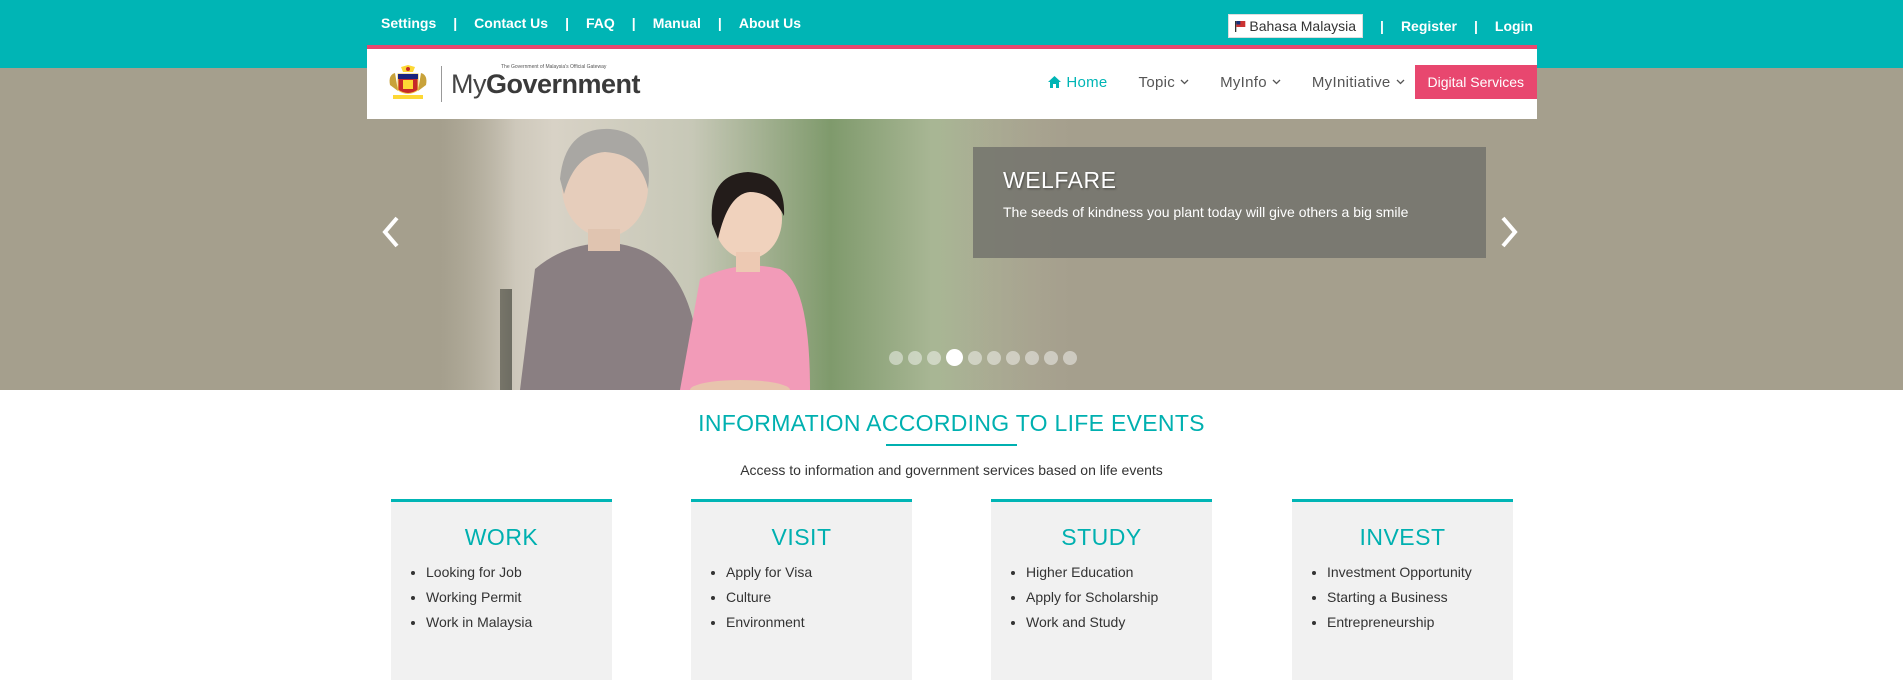 This screenshot has width=1903, height=680. I want to click on list-item: Work and Study, so click(1119, 622).